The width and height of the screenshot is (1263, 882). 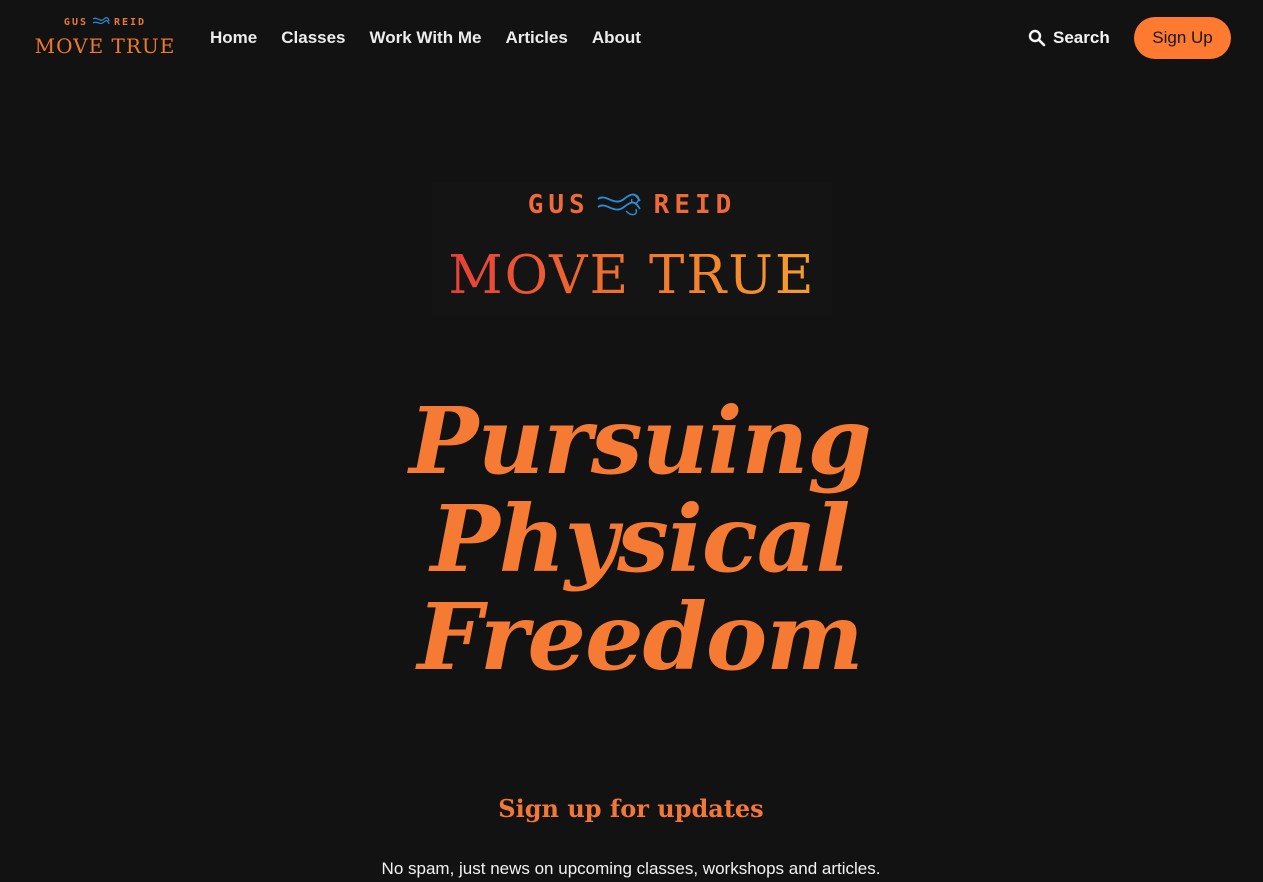 What do you see at coordinates (632, 276) in the screenshot?
I see `hero-logo-title: MOVE TRUE` at bounding box center [632, 276].